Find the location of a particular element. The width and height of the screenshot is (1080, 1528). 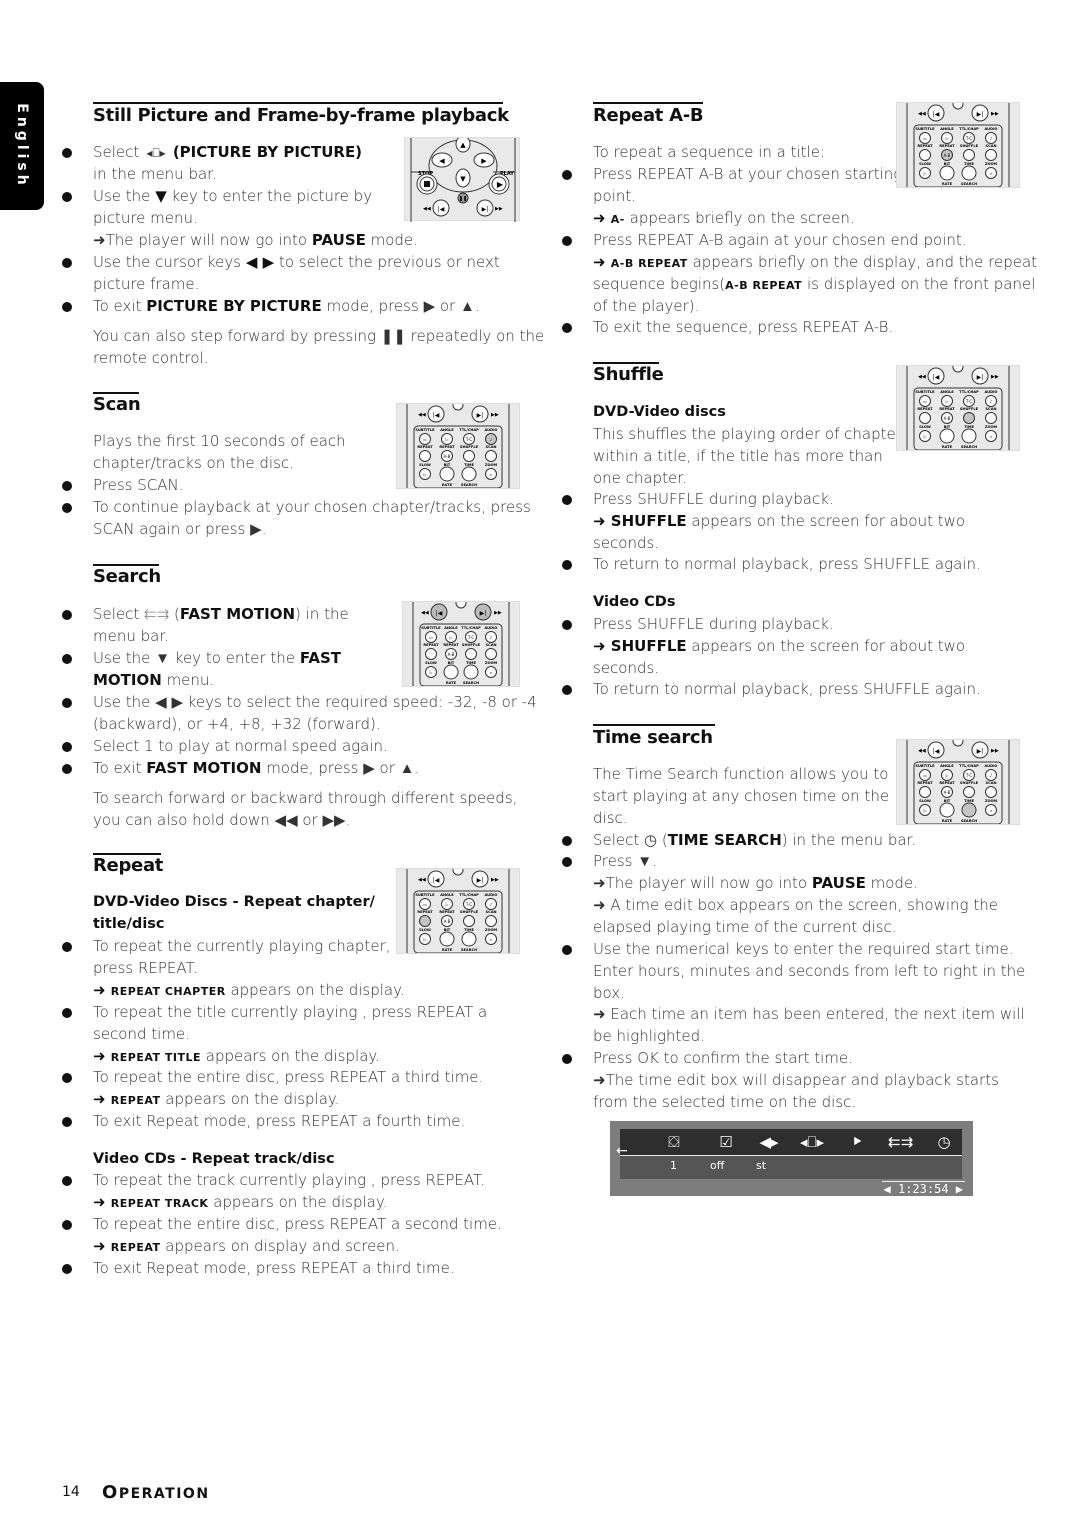

osd-menu-bar: ⛋ ☑ ◀▸ ◂⎕▸ ⯈ ⇇⇉ ◷ ← 1 off st is located at coordinates (789, 1154).